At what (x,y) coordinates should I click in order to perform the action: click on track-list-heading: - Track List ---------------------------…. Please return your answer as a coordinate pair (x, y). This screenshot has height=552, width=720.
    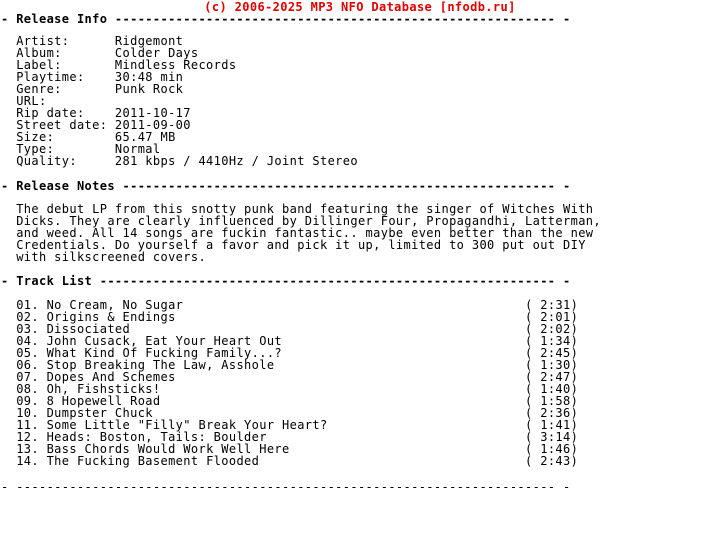
    Looking at the image, I should click on (286, 281).